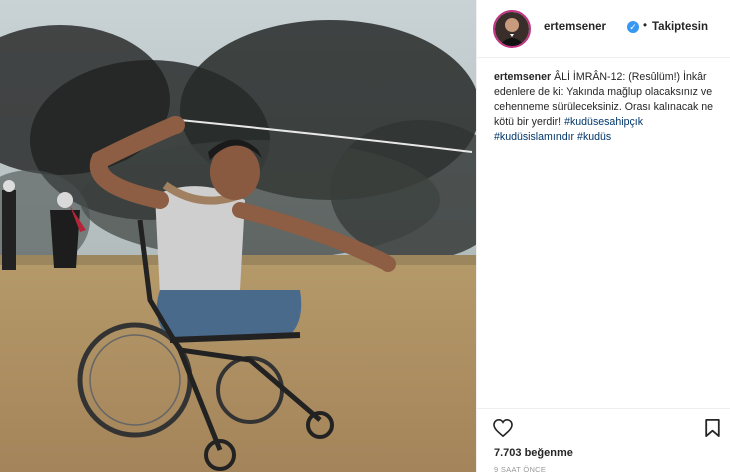  I want to click on avatar-image, so click(512, 29).